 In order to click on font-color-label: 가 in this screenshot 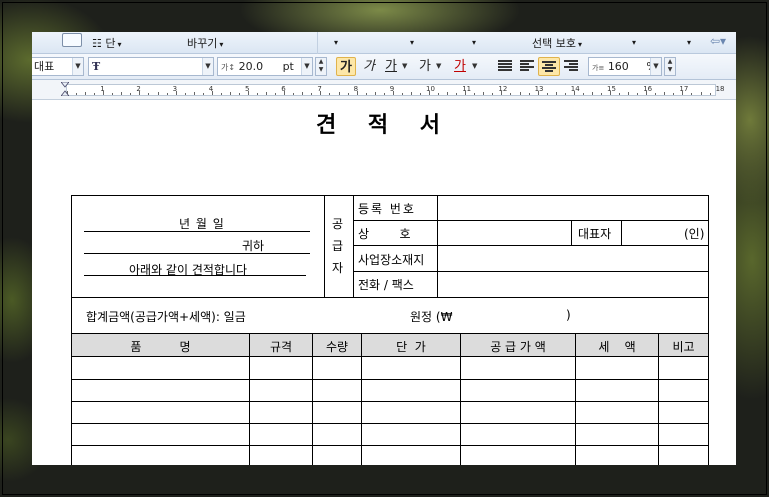, I will do `click(460, 66)`.